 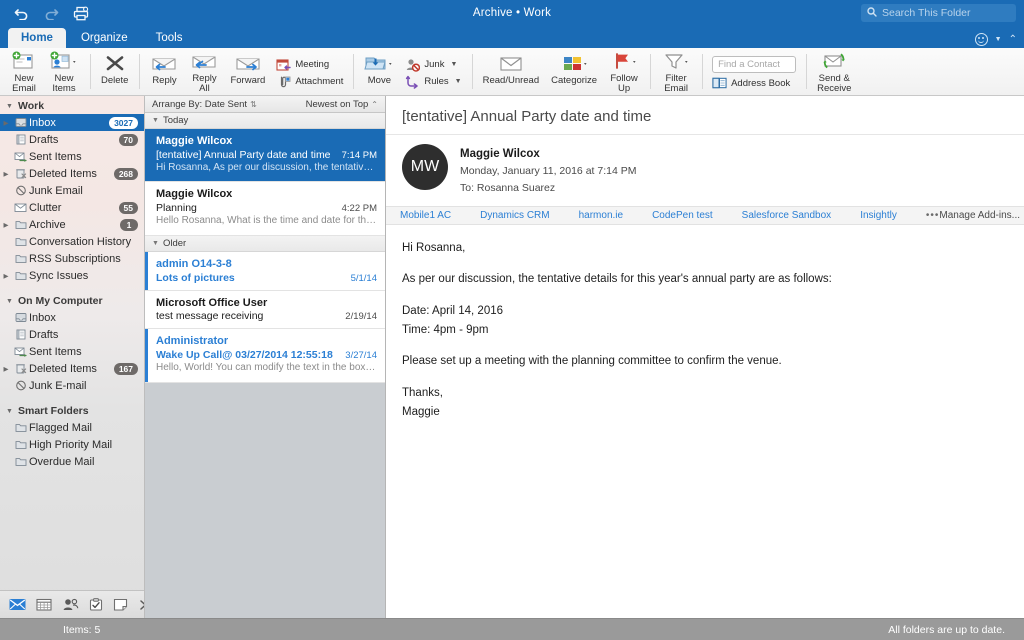 What do you see at coordinates (754, 83) in the screenshot?
I see `address-book-button: Address Book` at bounding box center [754, 83].